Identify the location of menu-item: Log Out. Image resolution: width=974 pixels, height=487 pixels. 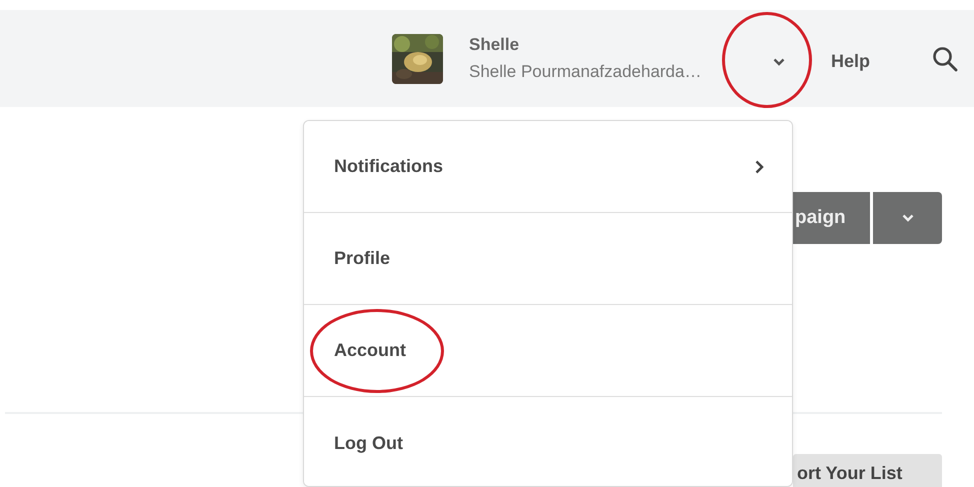
(548, 441).